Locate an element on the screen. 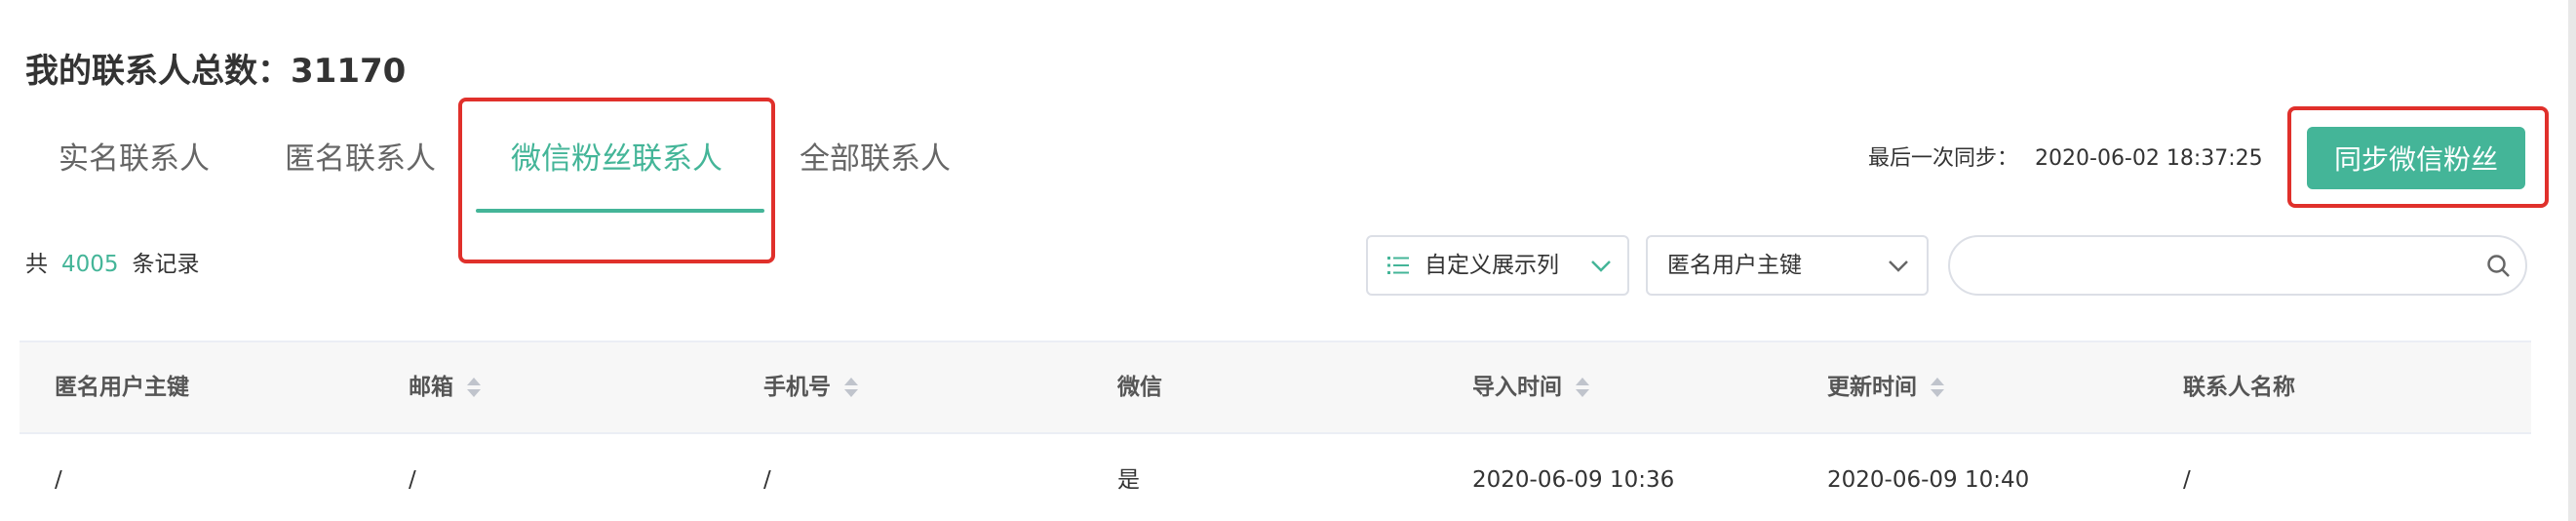  column-header-wechat: 微信 is located at coordinates (1139, 387).